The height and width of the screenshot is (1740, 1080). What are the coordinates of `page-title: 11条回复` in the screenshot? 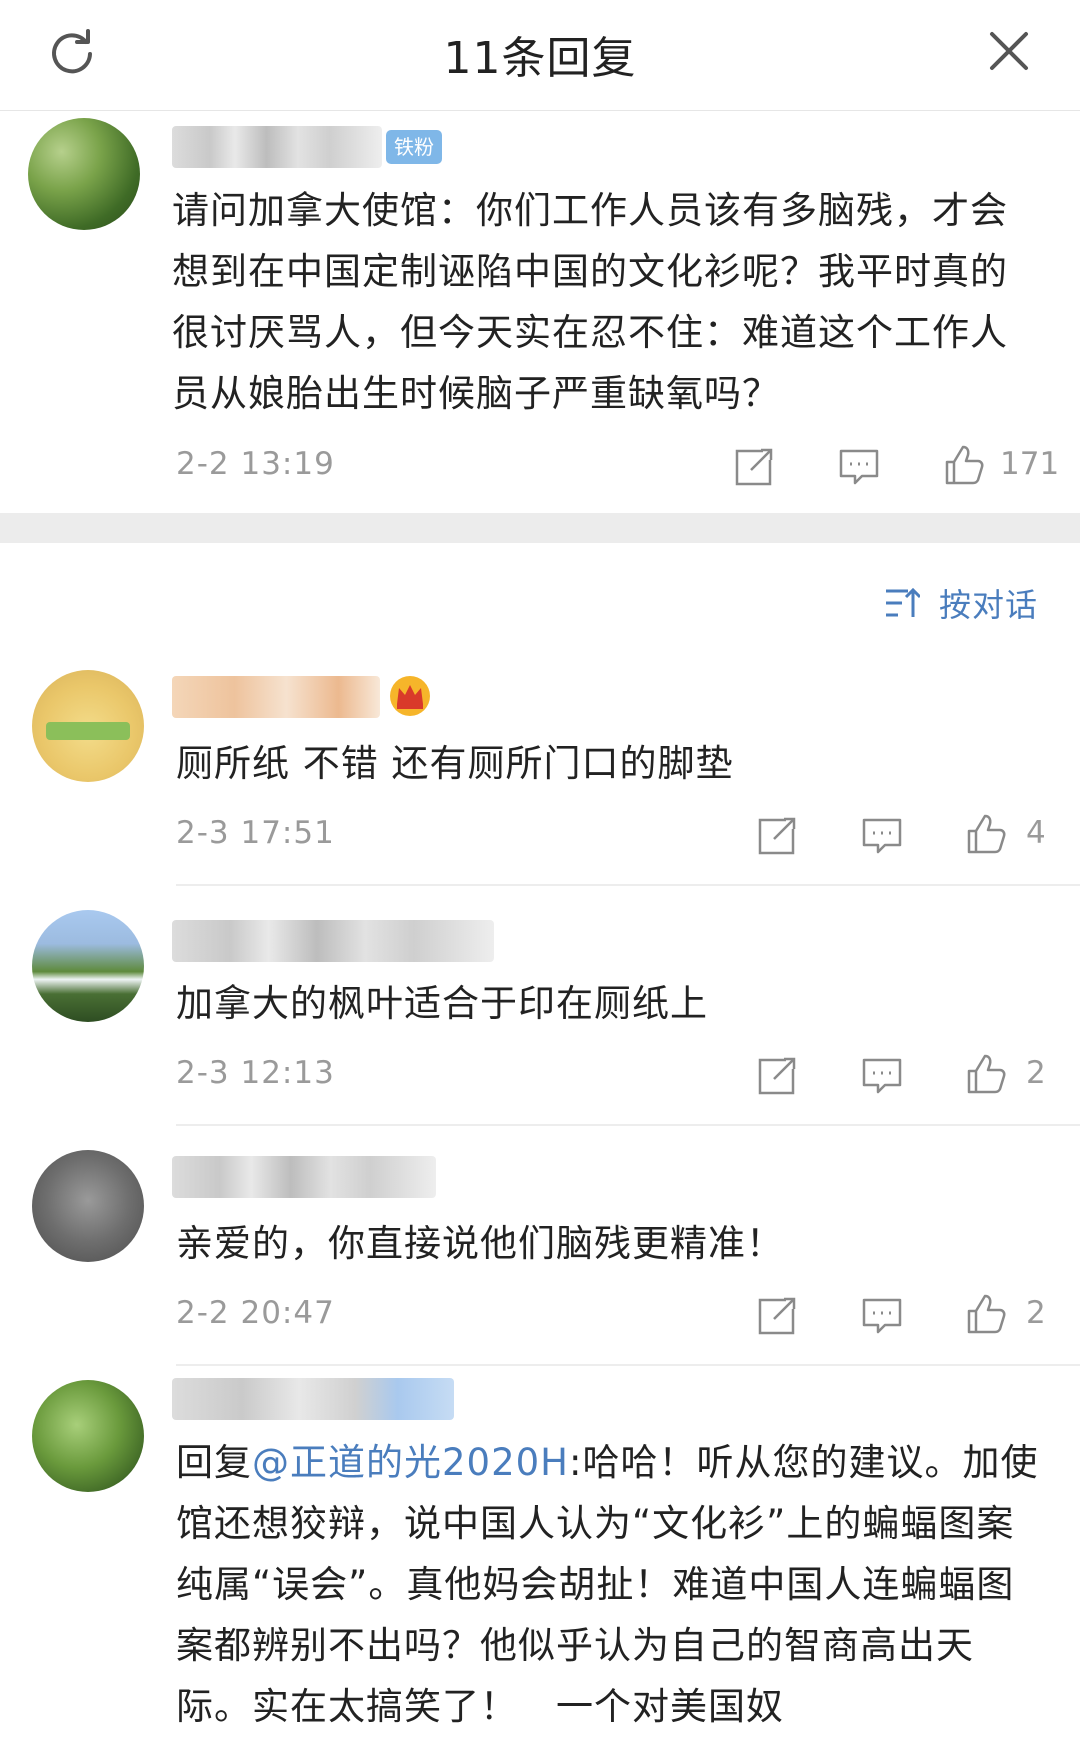 It's located at (540, 58).